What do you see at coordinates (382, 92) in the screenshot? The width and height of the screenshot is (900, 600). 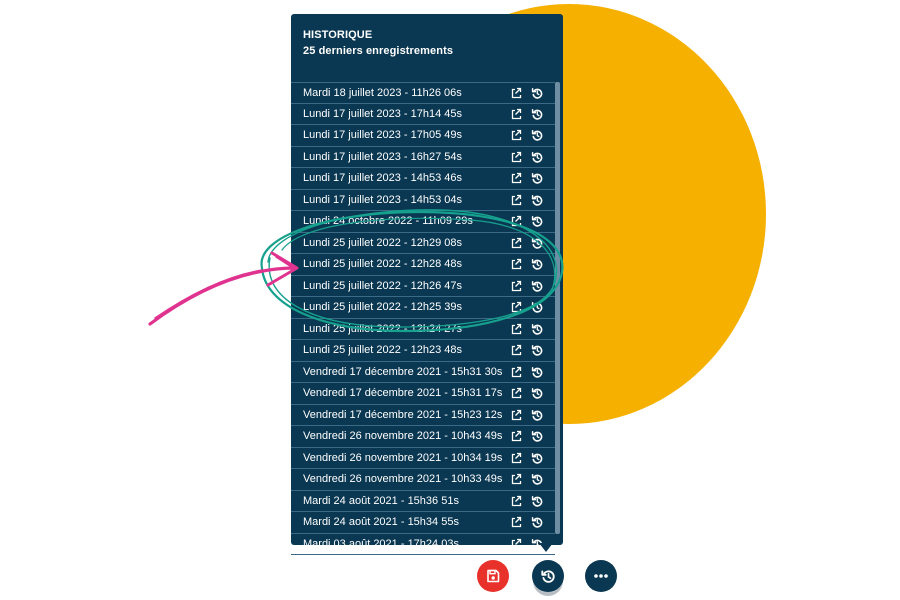 I see `history-row-label: Mardi 18 juillet 2023 - 11h26 06s` at bounding box center [382, 92].